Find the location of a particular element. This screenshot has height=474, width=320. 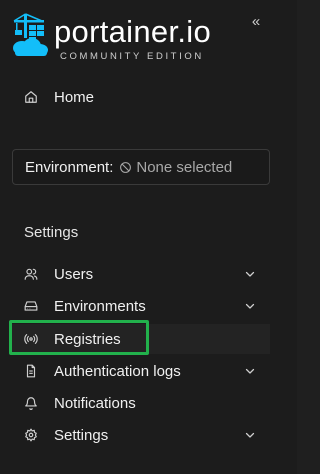

nav-item-notifications-label: Notifications is located at coordinates (95, 403).